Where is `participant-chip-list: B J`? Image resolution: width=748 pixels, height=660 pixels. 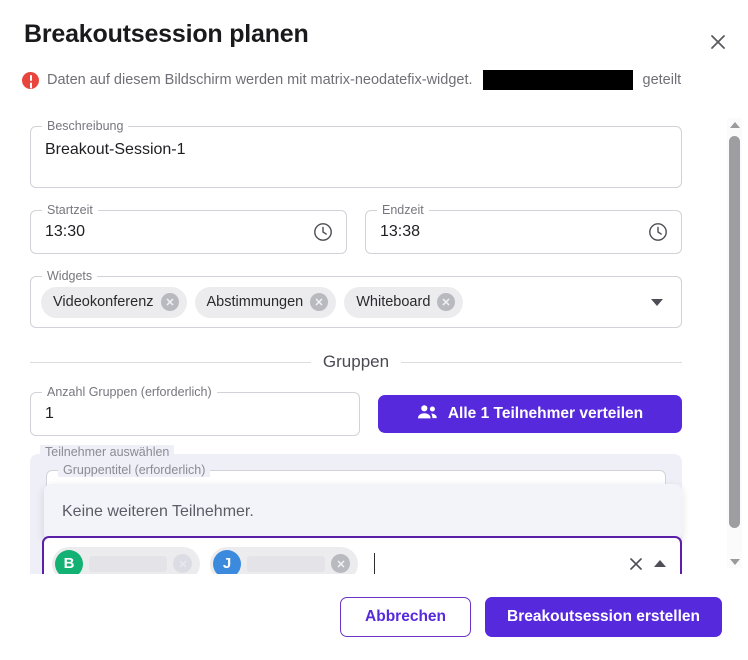 participant-chip-list: B J is located at coordinates (338, 560).